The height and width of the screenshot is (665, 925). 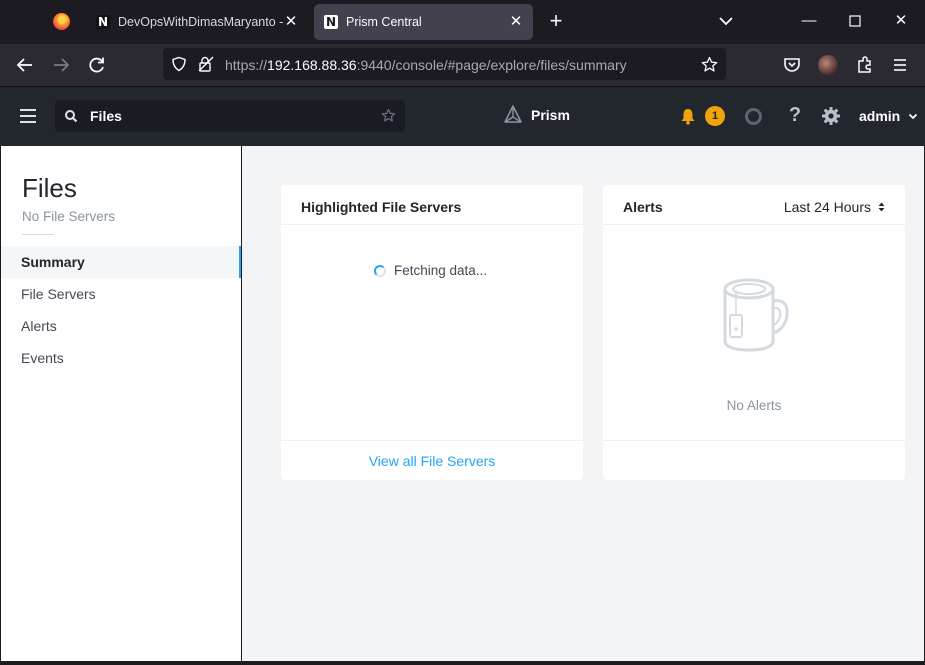 I want to click on username: admin, so click(x=880, y=116).